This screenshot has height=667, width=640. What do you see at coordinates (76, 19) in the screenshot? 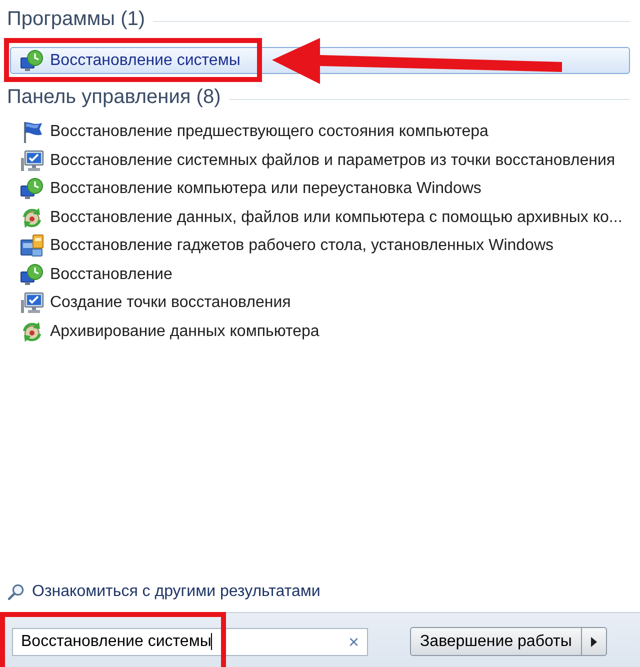
I see `section-header: Программы (1)` at bounding box center [76, 19].